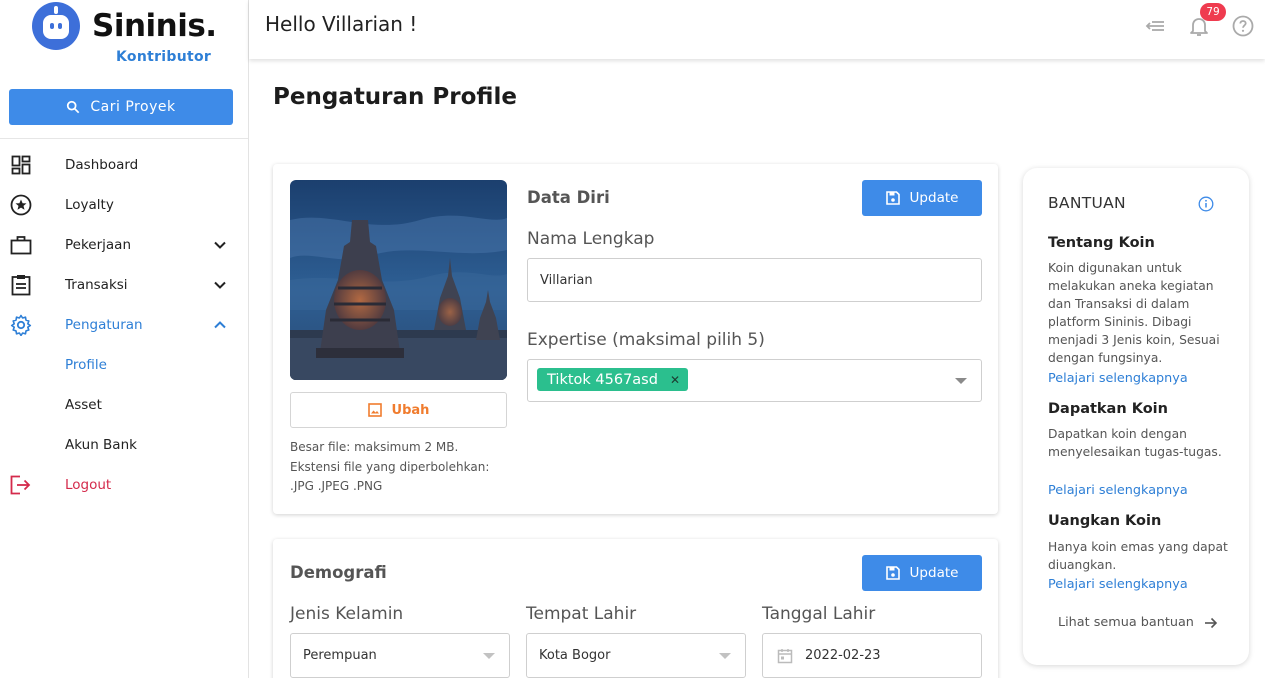  Describe the element at coordinates (101, 445) in the screenshot. I see `sidebar-item-label: Akun Bank` at that location.